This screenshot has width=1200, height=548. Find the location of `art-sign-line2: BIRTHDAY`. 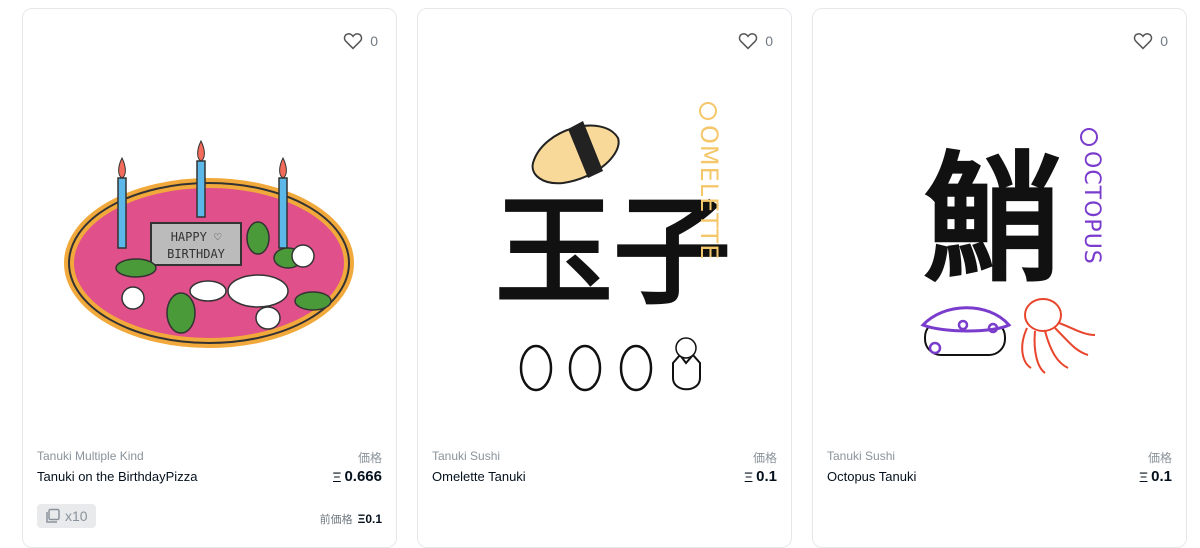

art-sign-line2: BIRTHDAY is located at coordinates (196, 254).